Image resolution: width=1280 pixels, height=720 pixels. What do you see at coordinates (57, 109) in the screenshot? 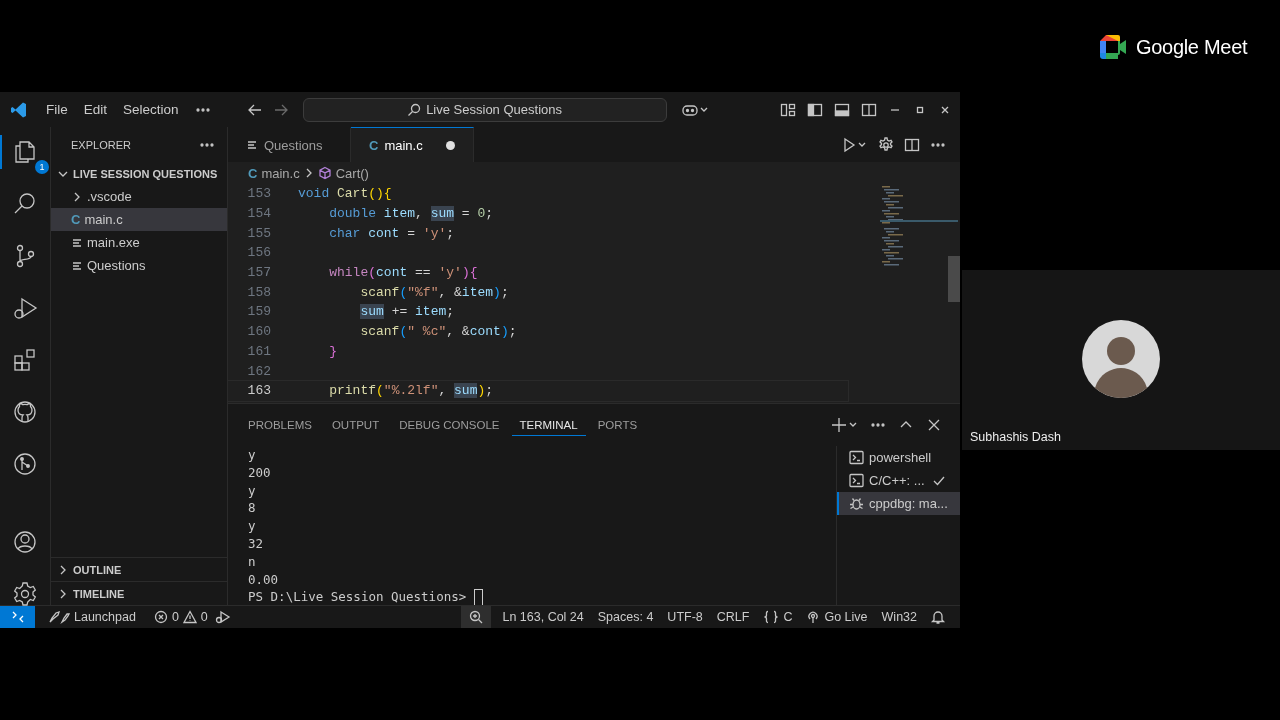
I see `menu-item: File` at bounding box center [57, 109].